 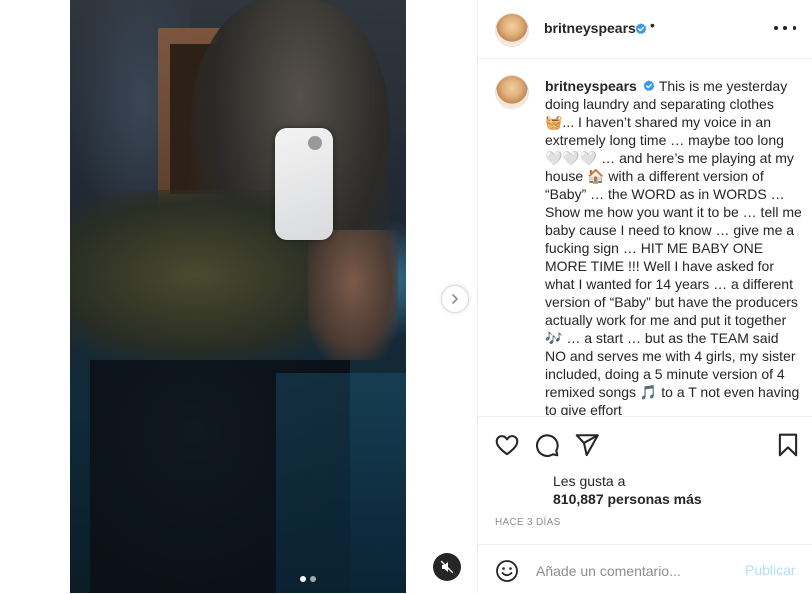 I want to click on chevron-right-icon, so click(x=455, y=299).